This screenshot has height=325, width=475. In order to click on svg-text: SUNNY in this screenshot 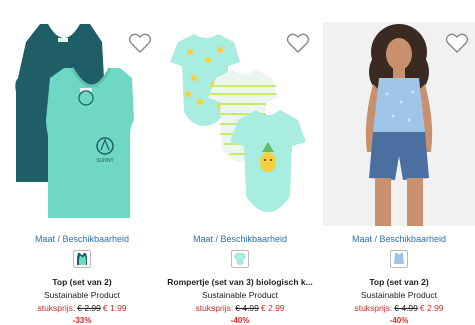, I will do `click(105, 161)`.